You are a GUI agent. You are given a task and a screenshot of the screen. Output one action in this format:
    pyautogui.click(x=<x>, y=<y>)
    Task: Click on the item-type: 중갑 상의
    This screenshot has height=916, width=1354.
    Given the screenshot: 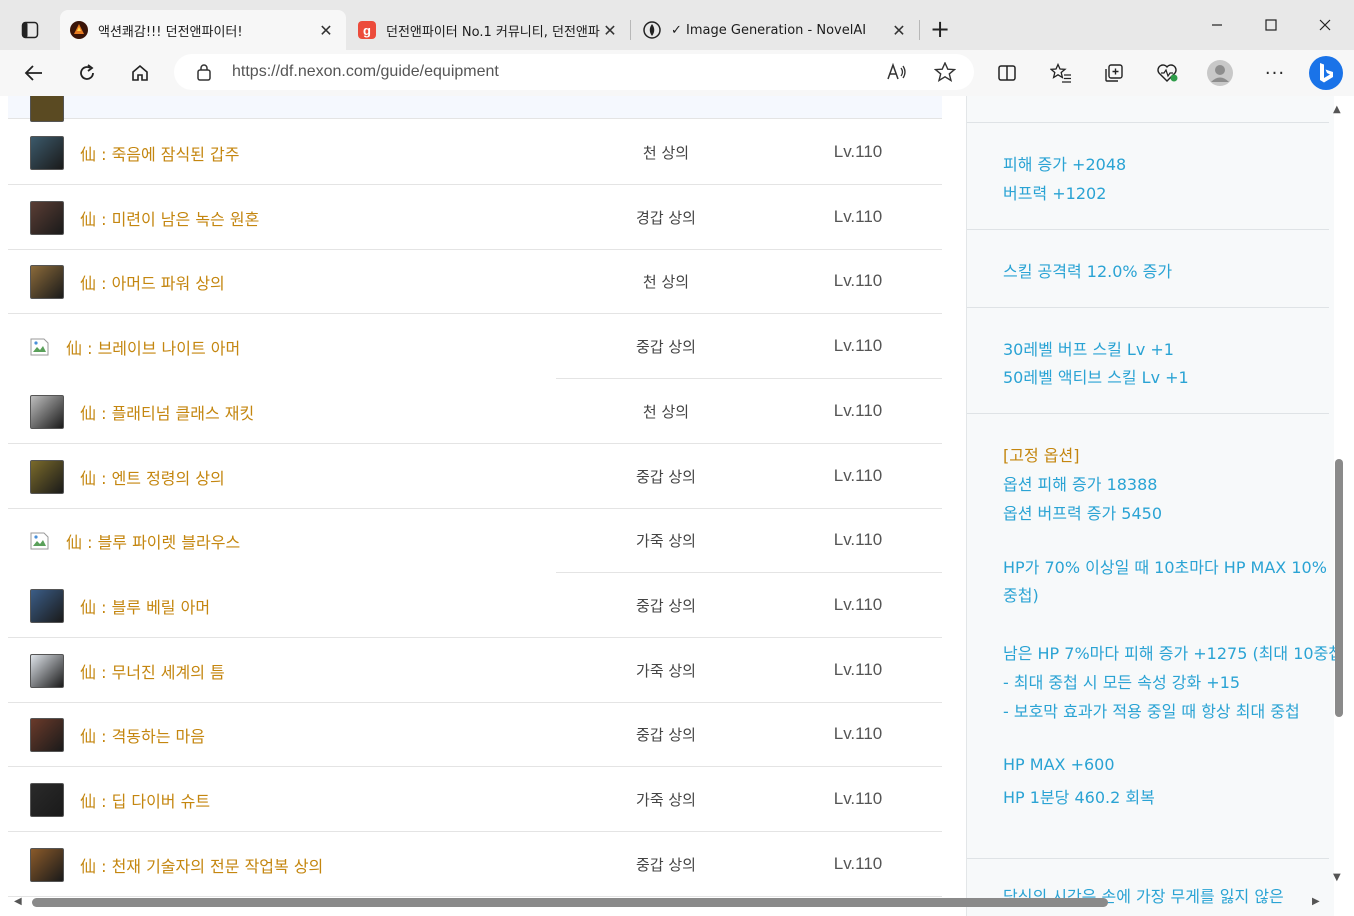 What is the action you would take?
    pyautogui.click(x=666, y=735)
    